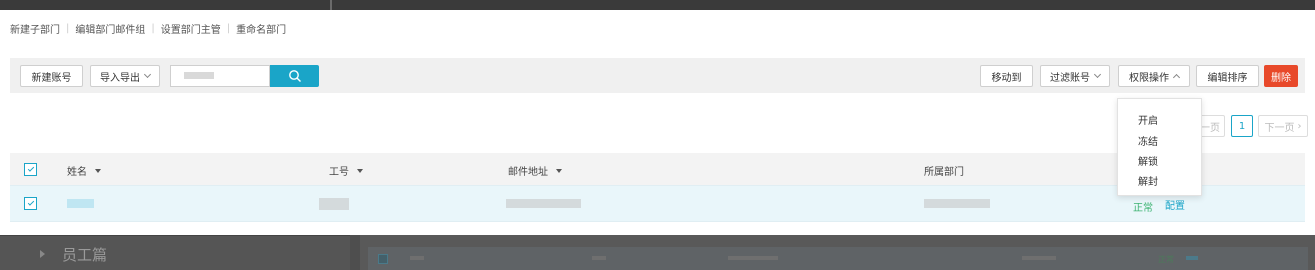 The height and width of the screenshot is (270, 1315). I want to click on background-divider, so click(331, 5).